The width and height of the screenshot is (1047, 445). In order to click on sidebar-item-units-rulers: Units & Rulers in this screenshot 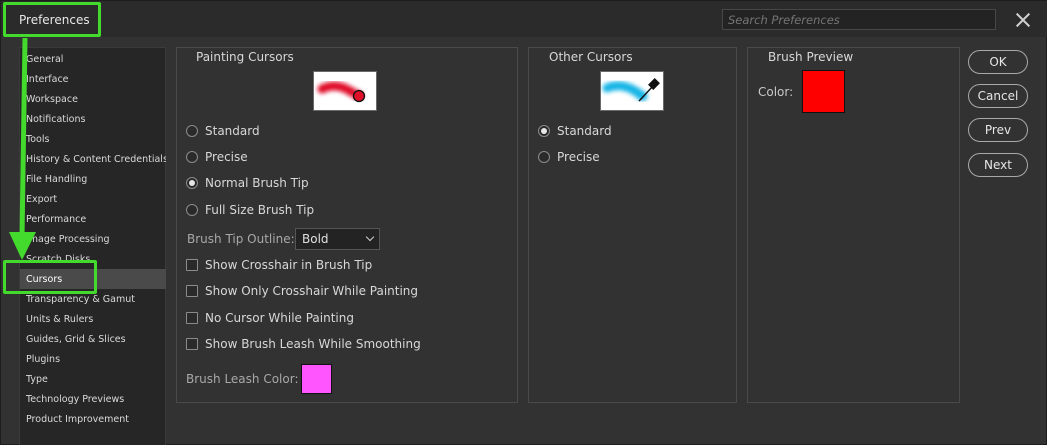, I will do `click(93, 319)`.